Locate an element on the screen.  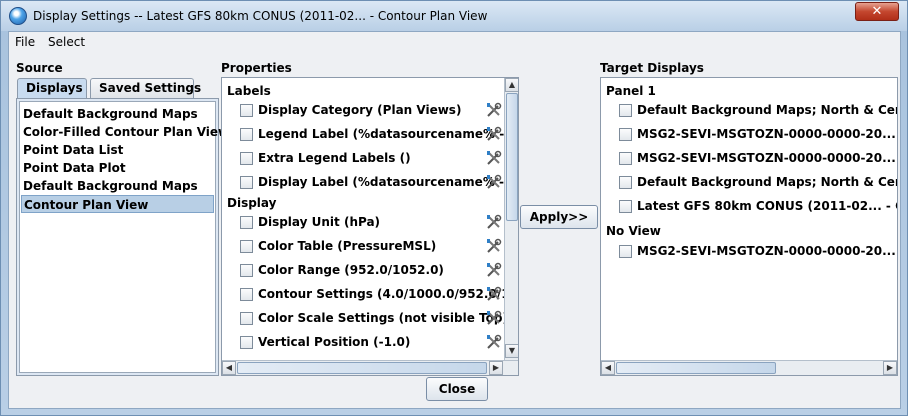
globe-app-icon is located at coordinates (18, 16).